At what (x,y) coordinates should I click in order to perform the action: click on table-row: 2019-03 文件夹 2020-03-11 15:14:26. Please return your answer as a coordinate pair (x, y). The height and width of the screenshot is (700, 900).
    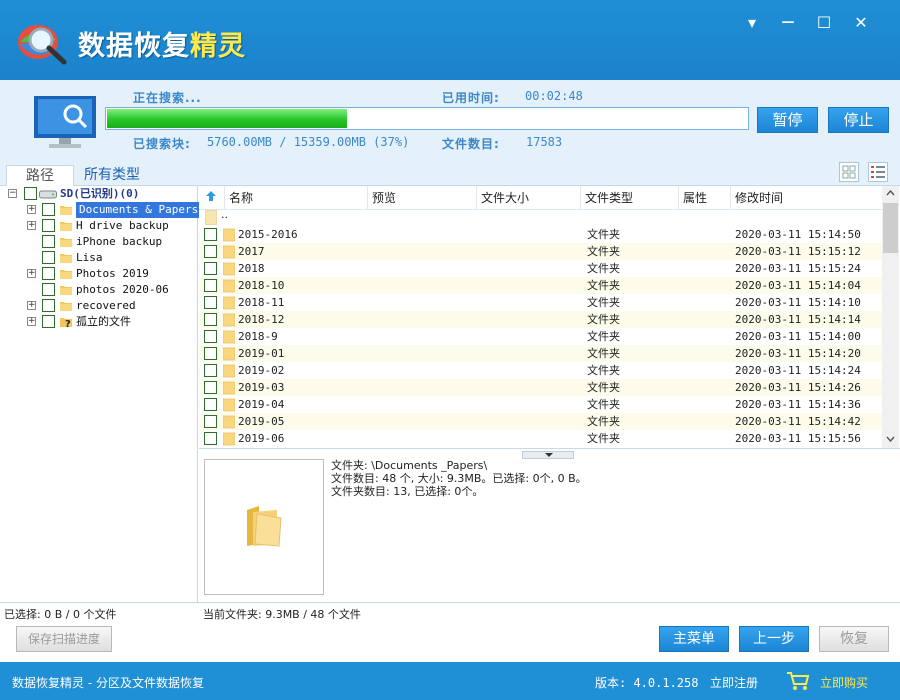
    Looking at the image, I should click on (540, 387).